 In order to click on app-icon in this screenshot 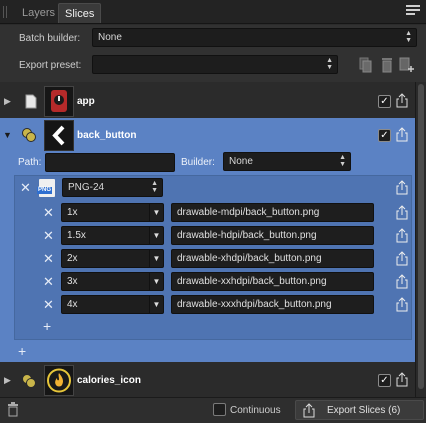, I will do `click(59, 101)`.